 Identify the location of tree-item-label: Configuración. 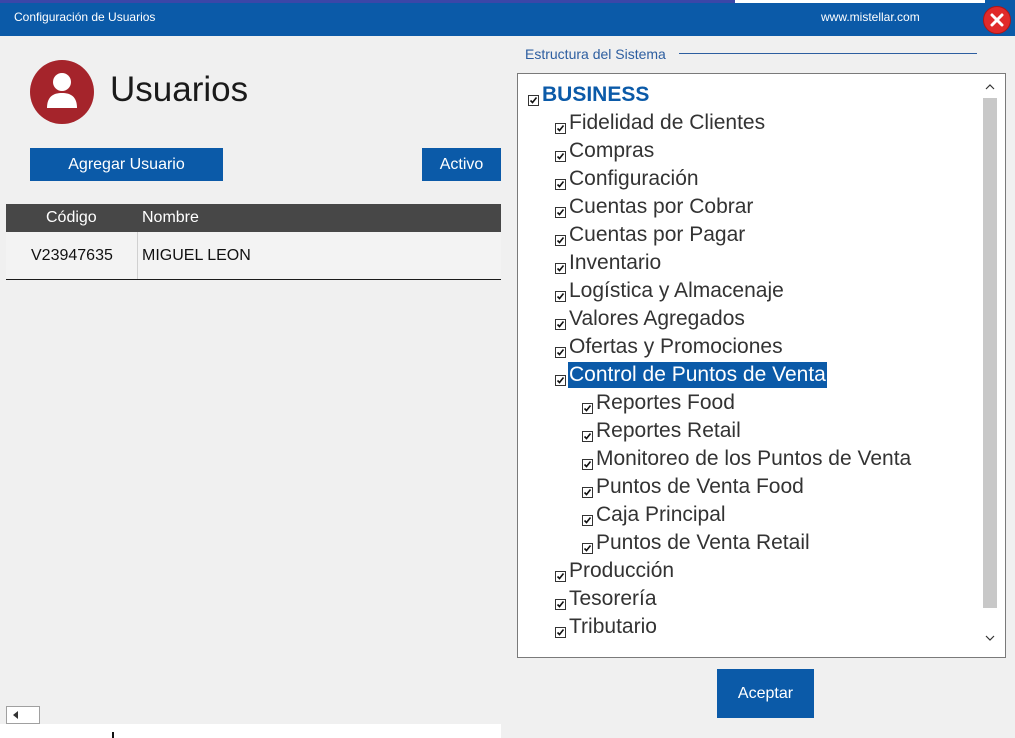
(634, 178).